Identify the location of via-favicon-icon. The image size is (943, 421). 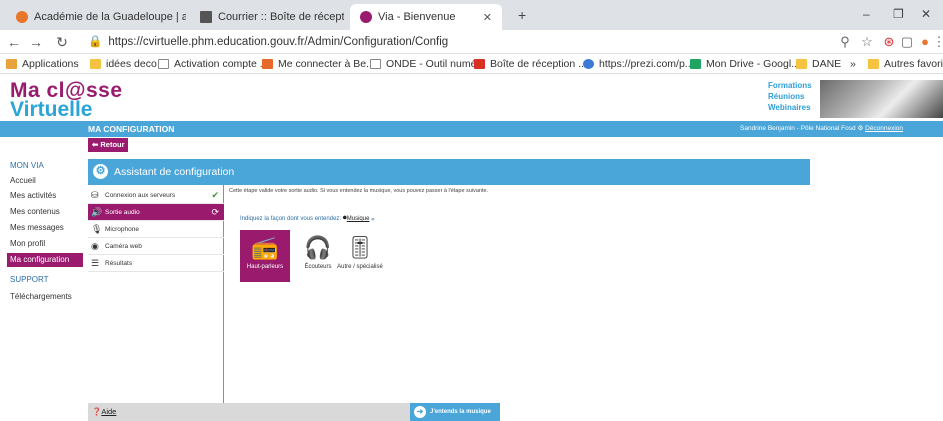
(366, 17).